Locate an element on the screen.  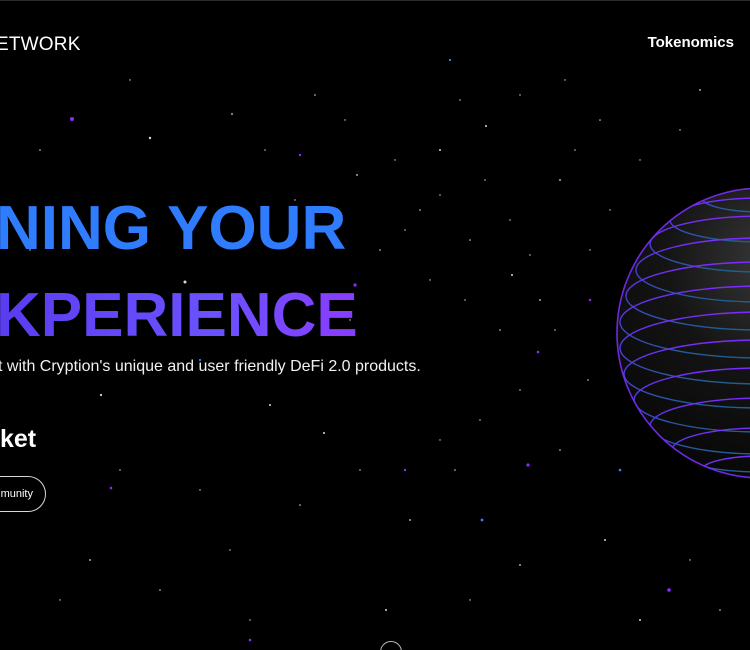
striped-globe-icon is located at coordinates (683, 333).